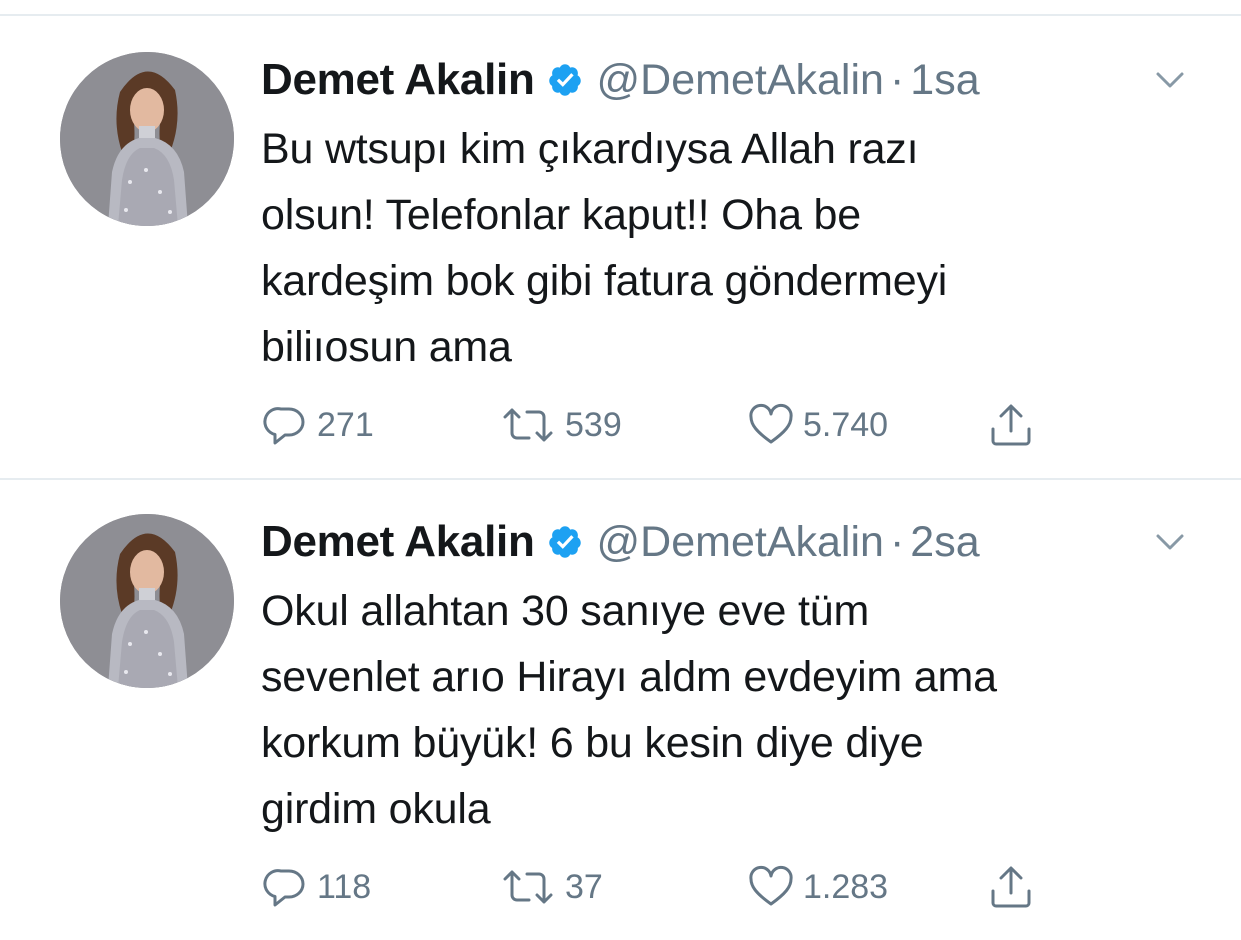 This screenshot has width=1241, height=940. I want to click on like-count: 5.740, so click(846, 424).